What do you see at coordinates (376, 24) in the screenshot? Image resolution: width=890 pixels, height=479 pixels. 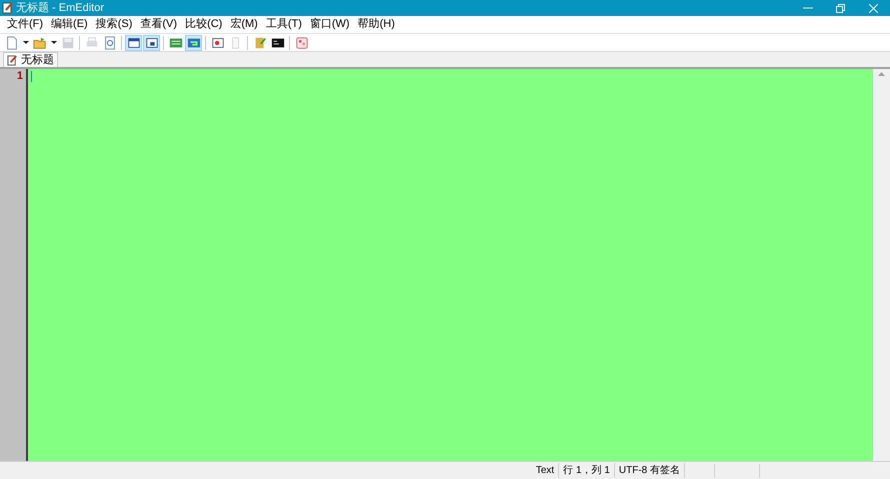 I see `menu-item: 帮助(H)` at bounding box center [376, 24].